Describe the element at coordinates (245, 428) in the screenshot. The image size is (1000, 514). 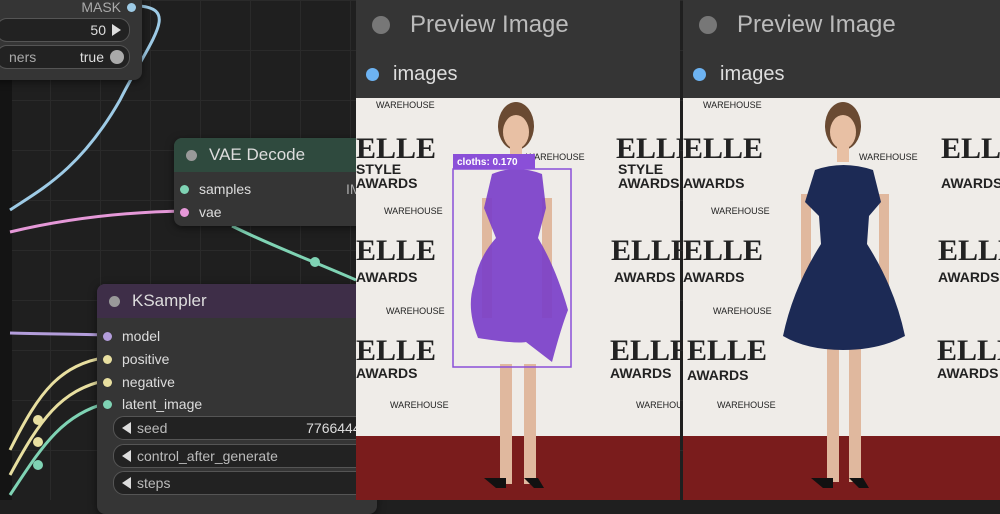
I see `seed-widget: seed 7766444259` at that location.